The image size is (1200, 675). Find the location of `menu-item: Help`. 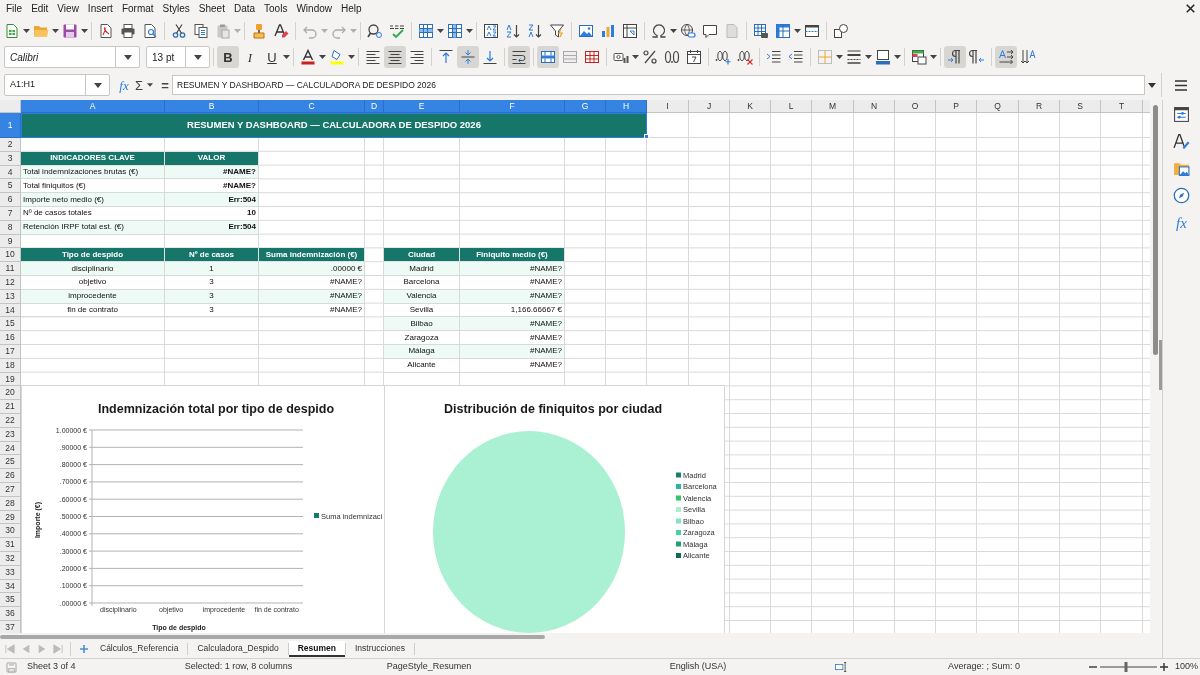

menu-item: Help is located at coordinates (351, 9).